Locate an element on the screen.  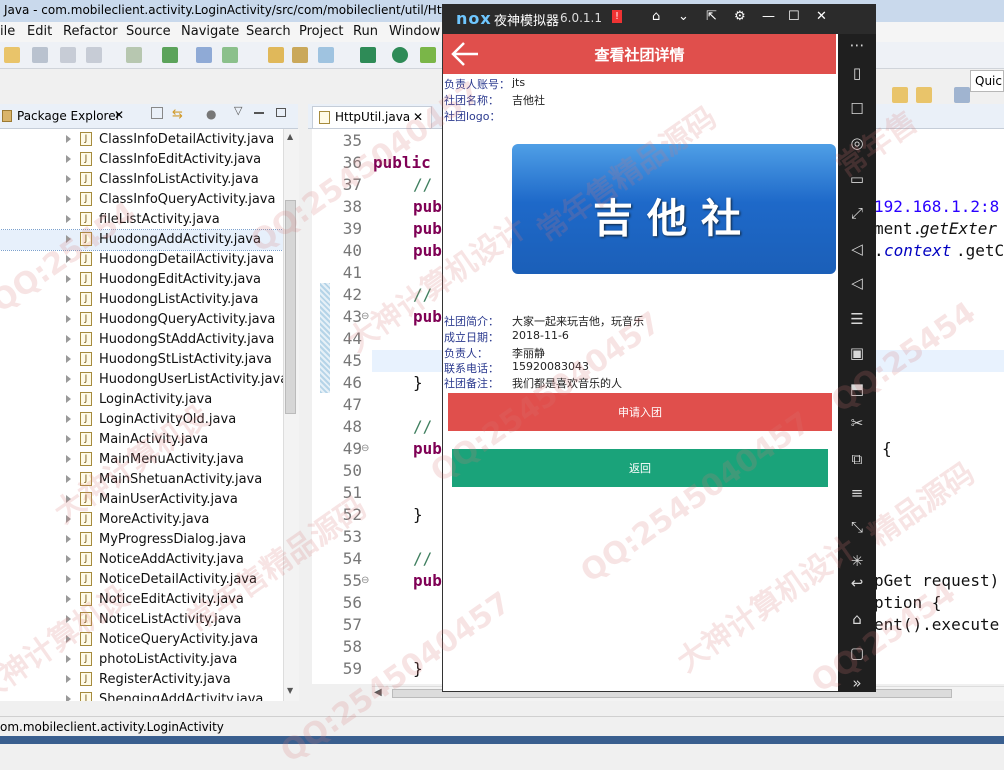
scissors-icon: ✂ is located at coordinates (857, 423).